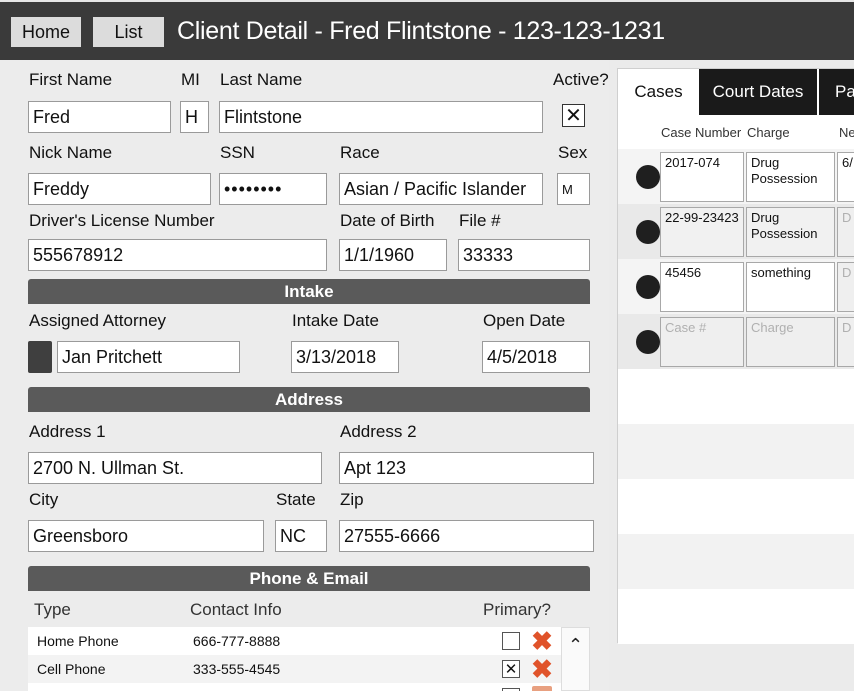 This screenshot has height=691, width=854. Describe the element at coordinates (67, 431) in the screenshot. I see `address1-label: Address 1` at that location.